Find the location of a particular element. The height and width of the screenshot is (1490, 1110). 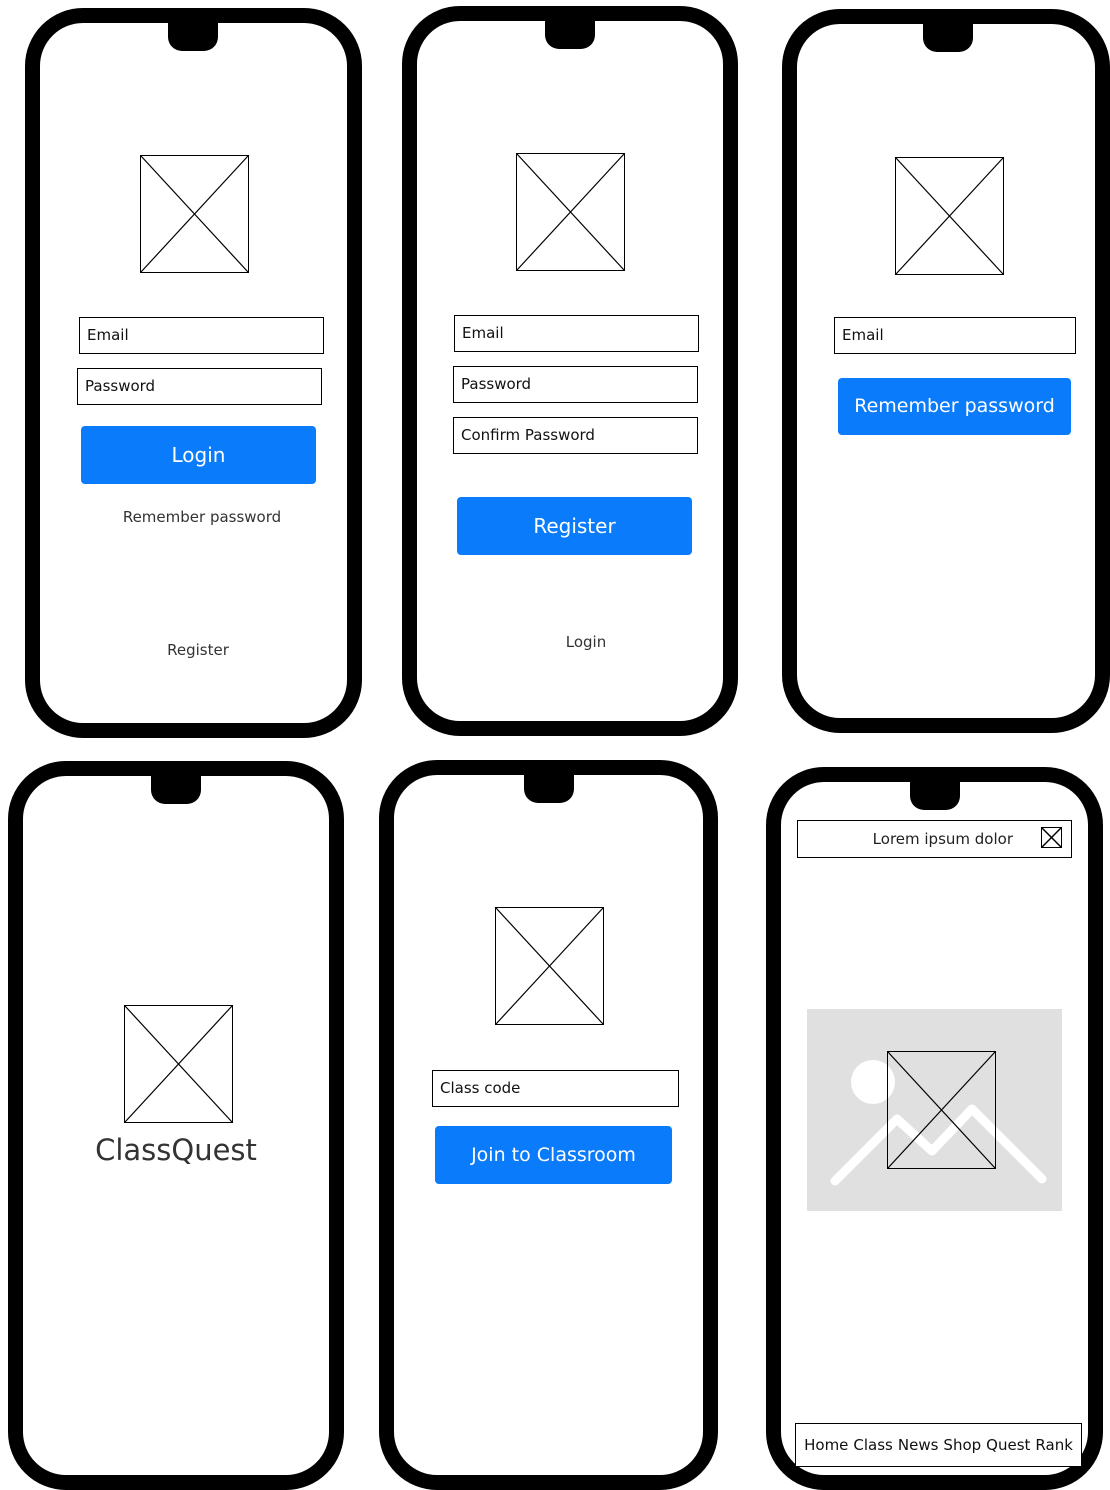

register-button: Register is located at coordinates (574, 526).